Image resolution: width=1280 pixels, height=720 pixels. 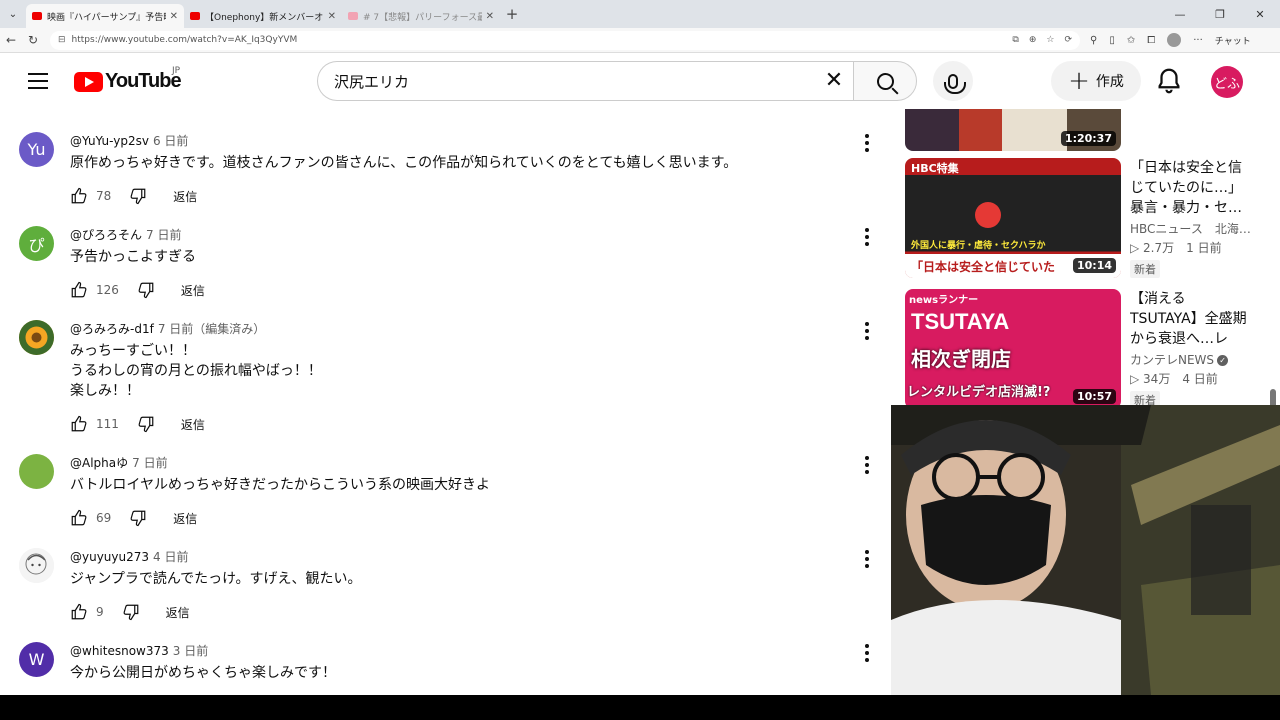 I want to click on tab-0: 映画『ハイパーサンプ』予告映像｜2/11( ✕, so click(x=105, y=16).